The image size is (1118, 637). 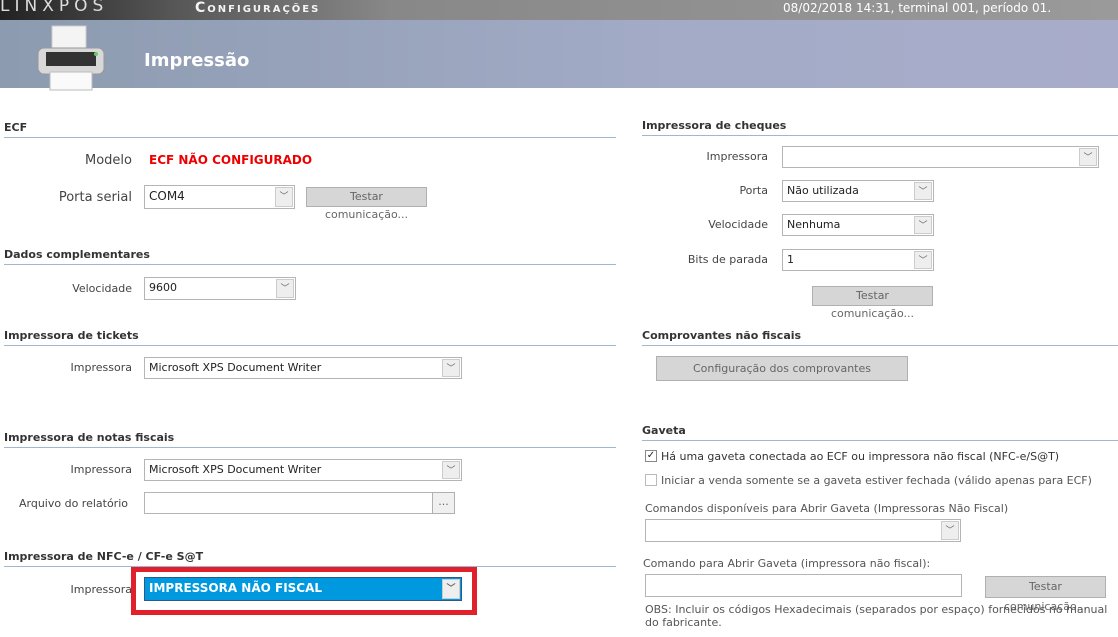 What do you see at coordinates (236, 588) in the screenshot?
I see `nfce-impressora-value: IMPRESSORA NÃO FISCAL` at bounding box center [236, 588].